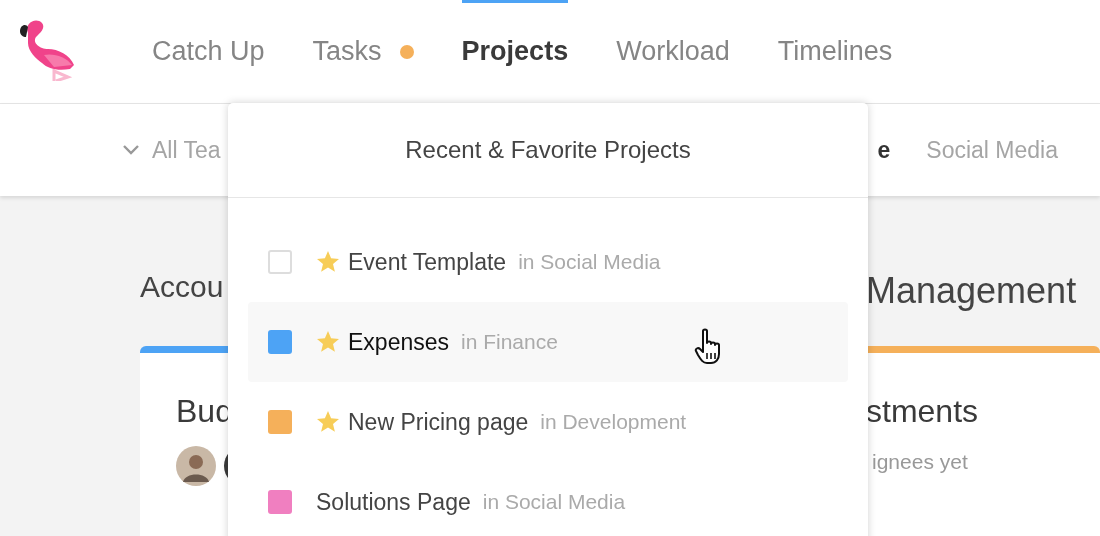  I want to click on project-name: Solutions Page, so click(393, 502).